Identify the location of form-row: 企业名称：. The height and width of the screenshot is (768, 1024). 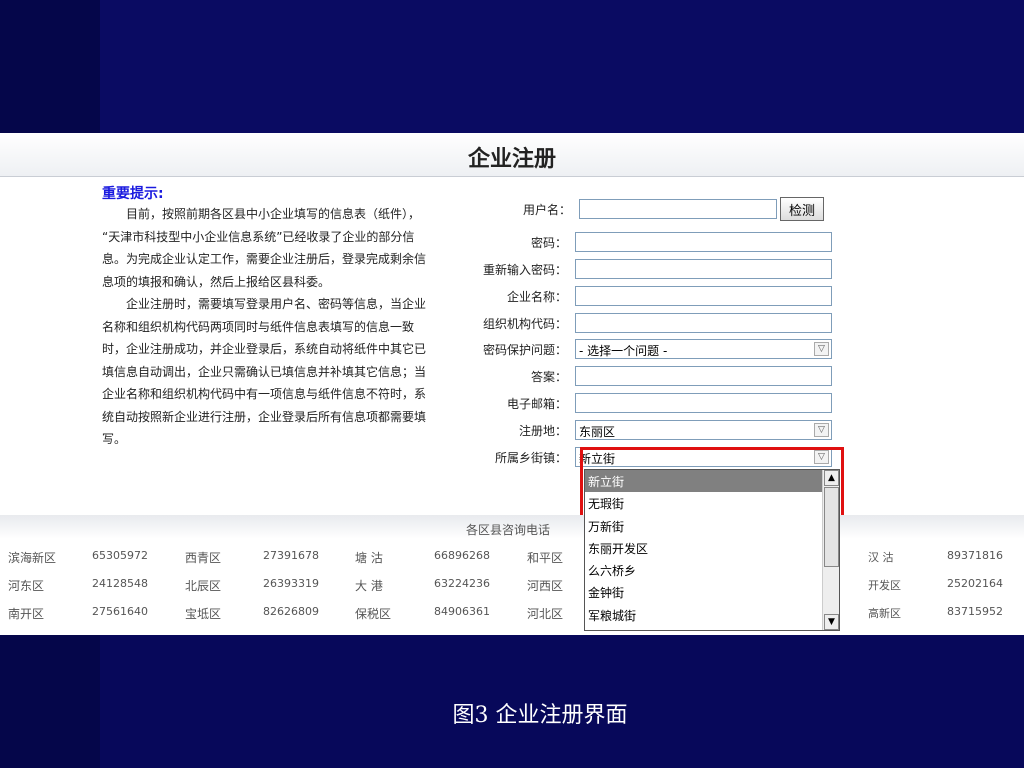
(636, 296).